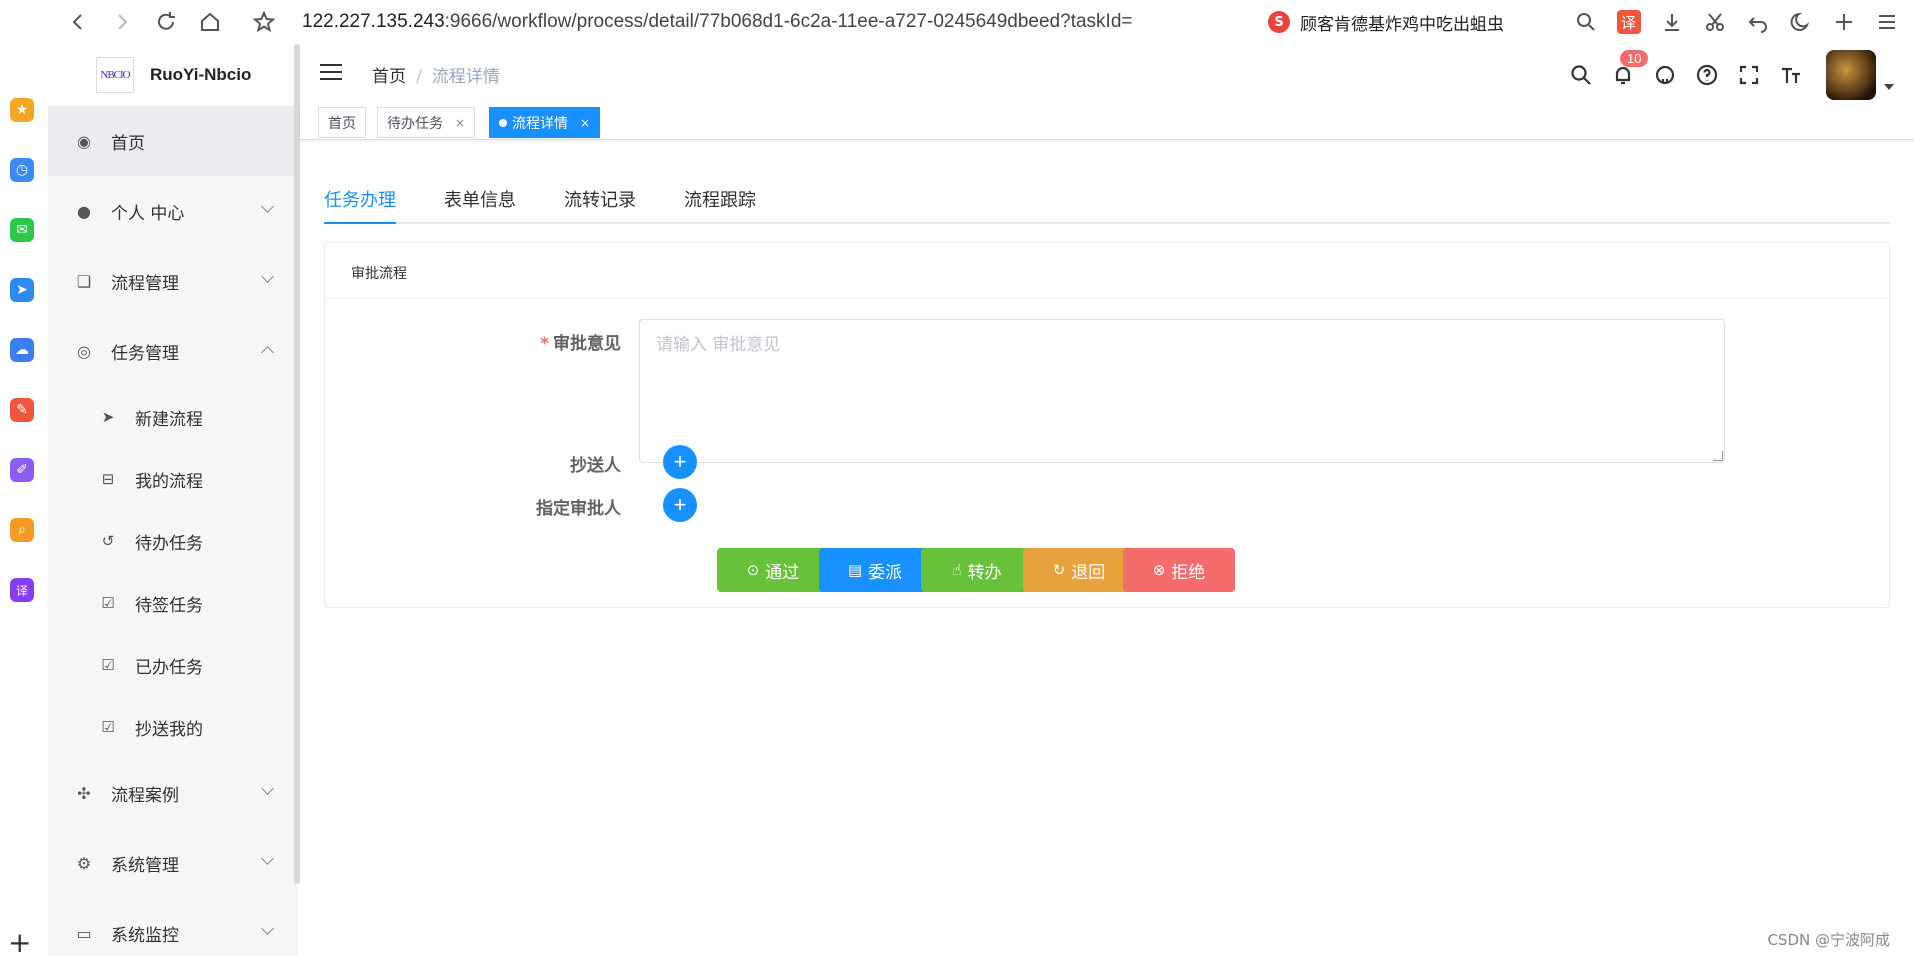 Image resolution: width=1914 pixels, height=956 pixels. Describe the element at coordinates (1159, 570) in the screenshot. I see `close-circle-icon: ⊗` at that location.